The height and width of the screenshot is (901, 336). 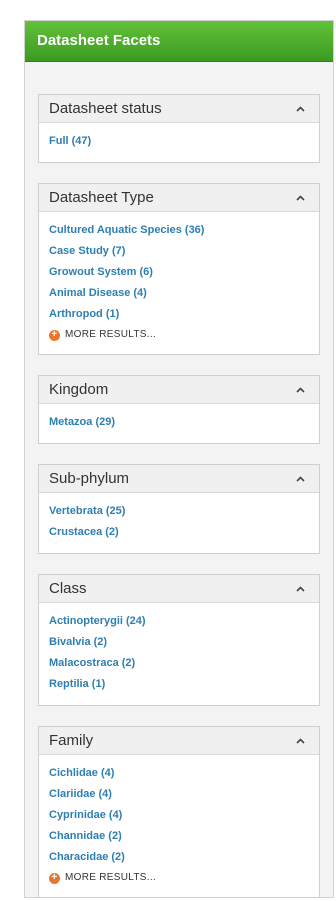 What do you see at coordinates (101, 197) in the screenshot?
I see `facet-title: Datasheet Type` at bounding box center [101, 197].